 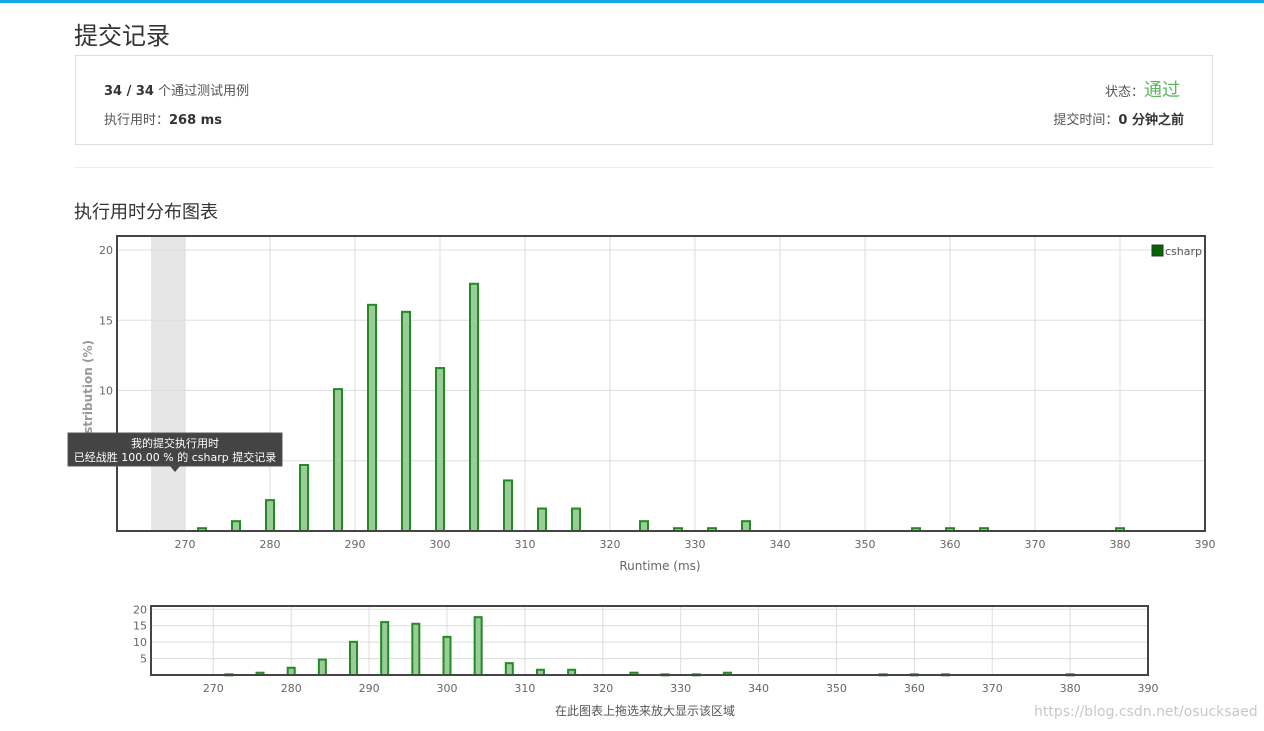 I want to click on tooltip: 我的提交执行用时 已经战胜 100.00 % 的 csharp 提交记录, so click(x=175, y=452).